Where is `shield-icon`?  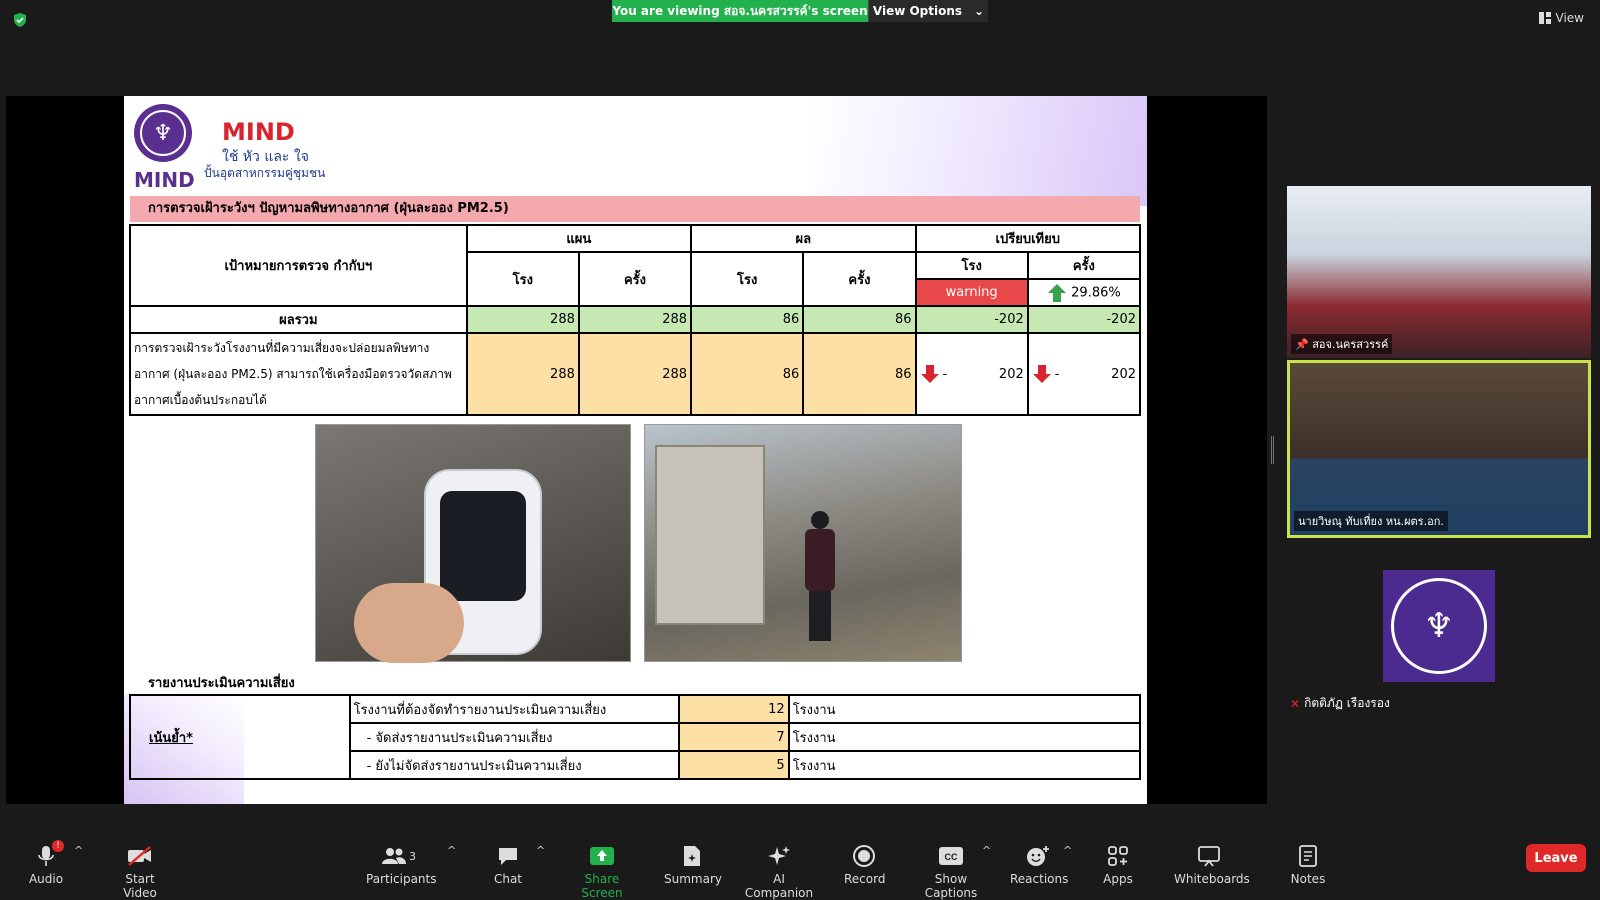
shield-icon is located at coordinates (20, 20).